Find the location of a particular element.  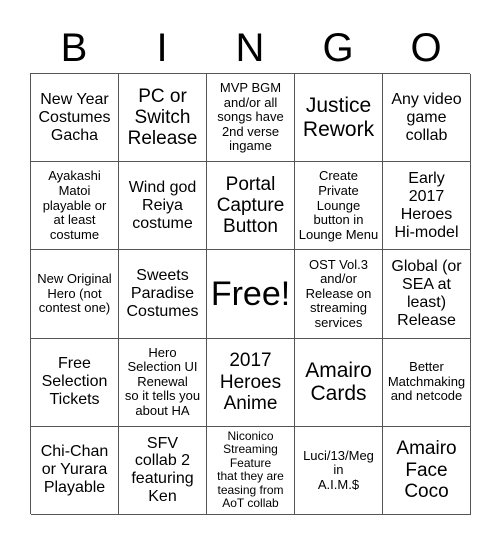

bingo-cell: New Year Costumes Gacha is located at coordinates (75, 118).